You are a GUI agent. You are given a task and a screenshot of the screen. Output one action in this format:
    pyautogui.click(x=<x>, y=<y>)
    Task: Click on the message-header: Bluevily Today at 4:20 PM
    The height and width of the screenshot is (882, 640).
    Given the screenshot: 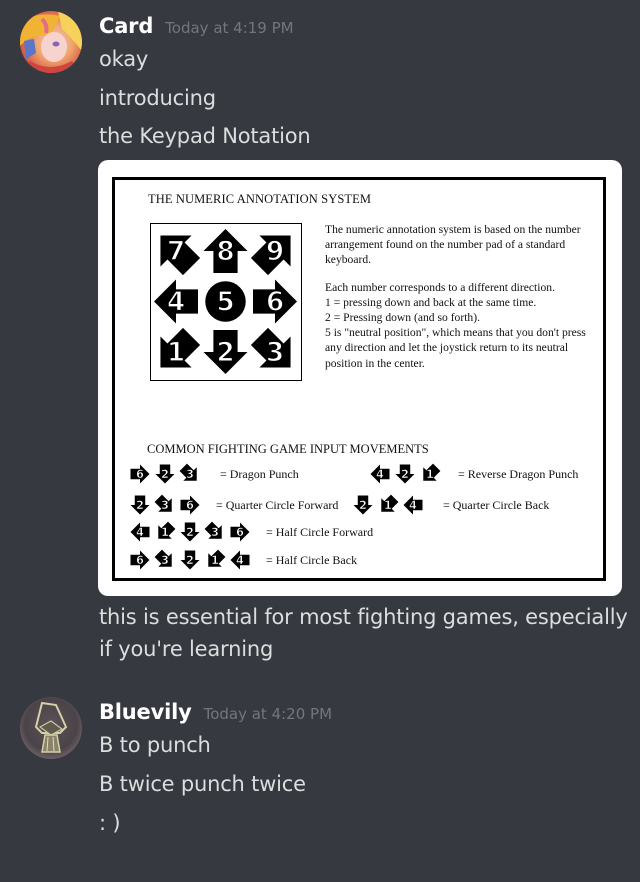 What is the action you would take?
    pyautogui.click(x=215, y=712)
    